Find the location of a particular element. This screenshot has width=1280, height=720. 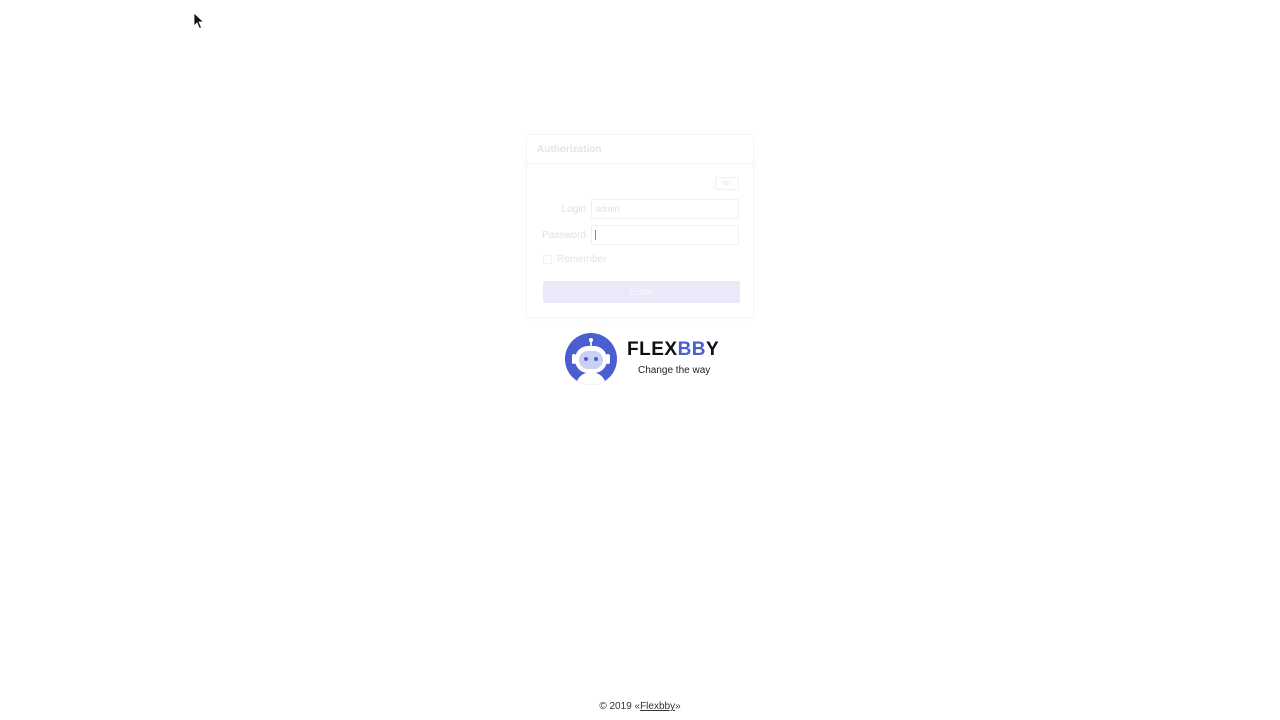

footer-prefix: © 2019 « is located at coordinates (620, 706).